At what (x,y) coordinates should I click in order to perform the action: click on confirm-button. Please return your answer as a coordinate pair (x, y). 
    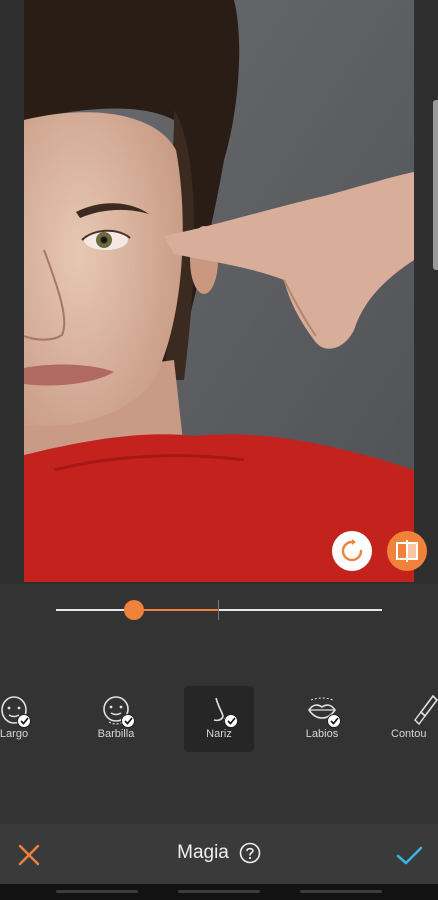
    Looking at the image, I should click on (409, 855).